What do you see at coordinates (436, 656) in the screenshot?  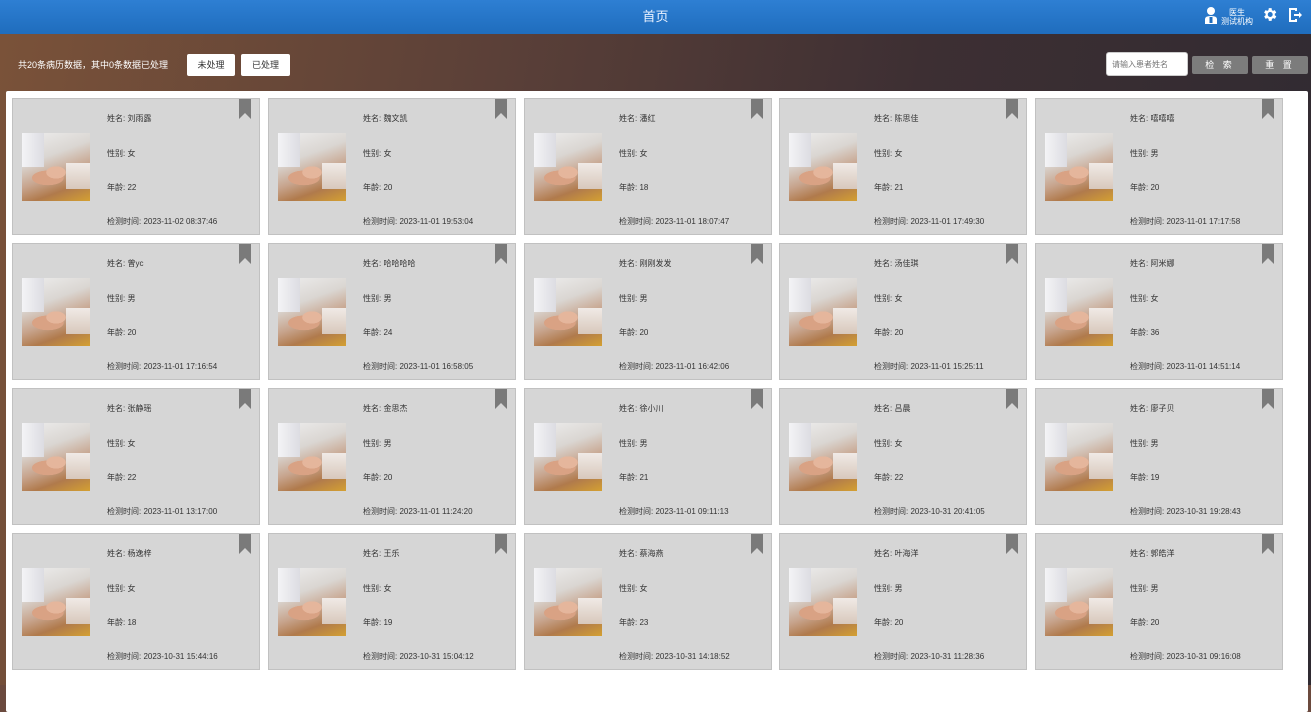 I see `detection-time: 2023-10-31 15:04:12` at bounding box center [436, 656].